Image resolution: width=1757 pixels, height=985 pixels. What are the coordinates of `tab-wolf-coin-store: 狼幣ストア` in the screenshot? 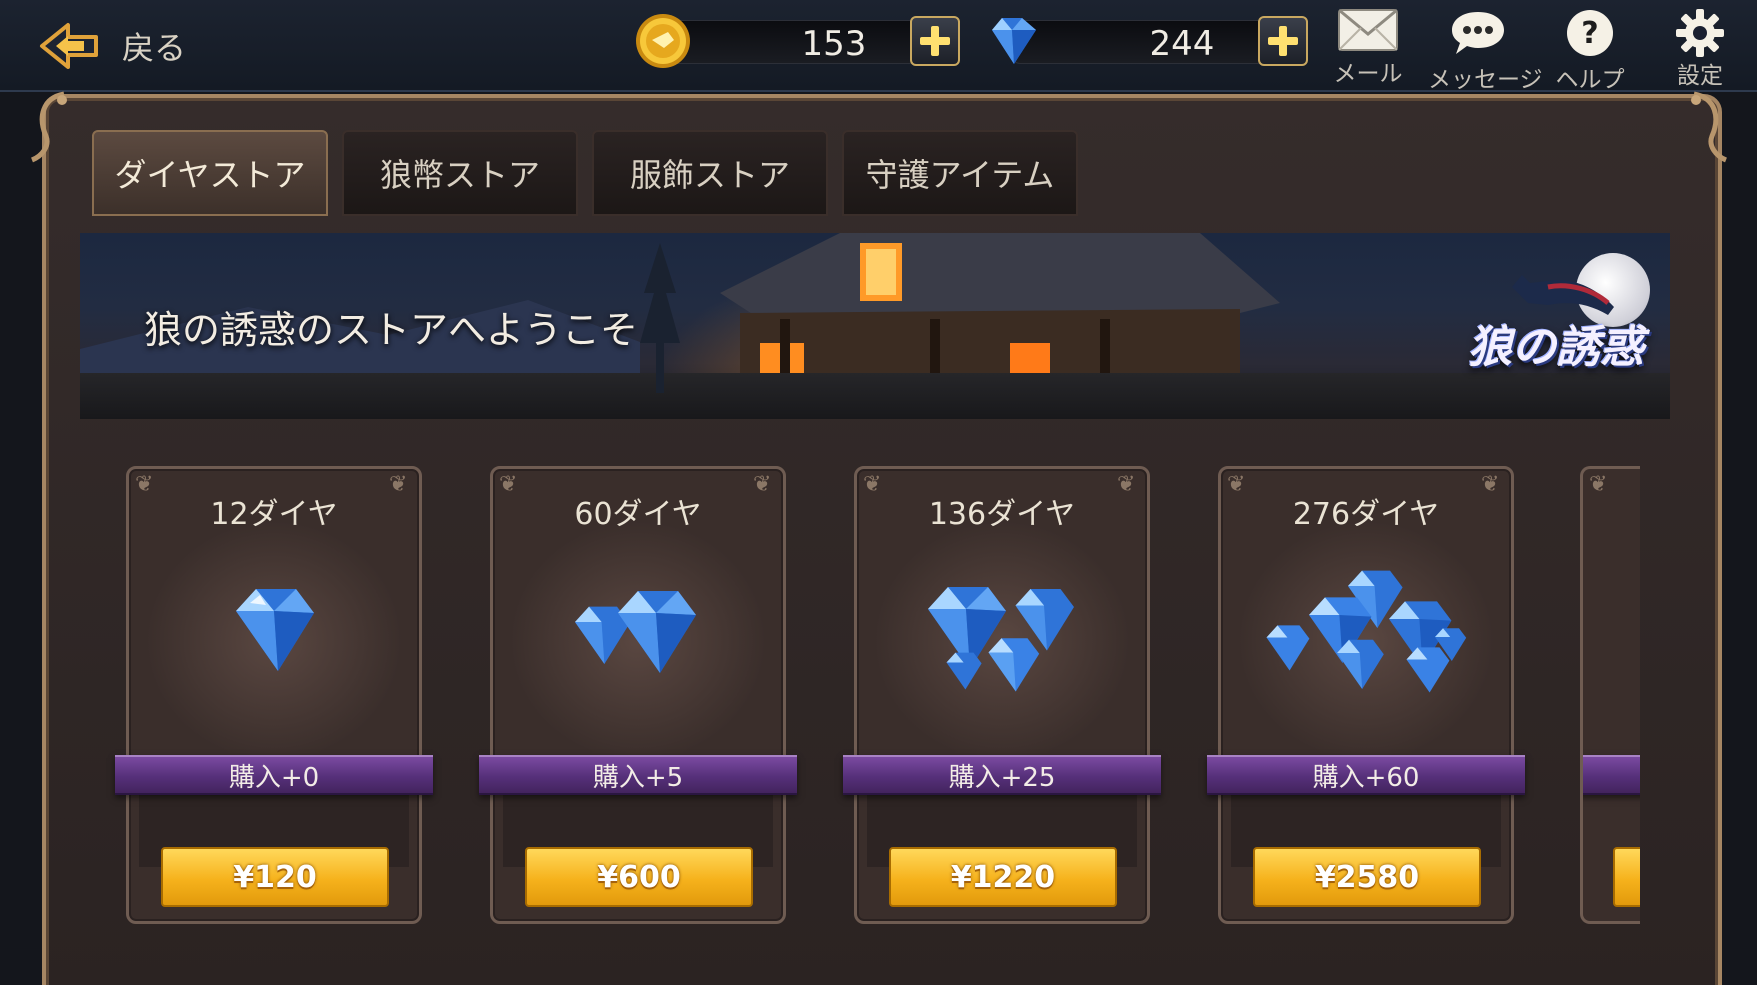 It's located at (460, 173).